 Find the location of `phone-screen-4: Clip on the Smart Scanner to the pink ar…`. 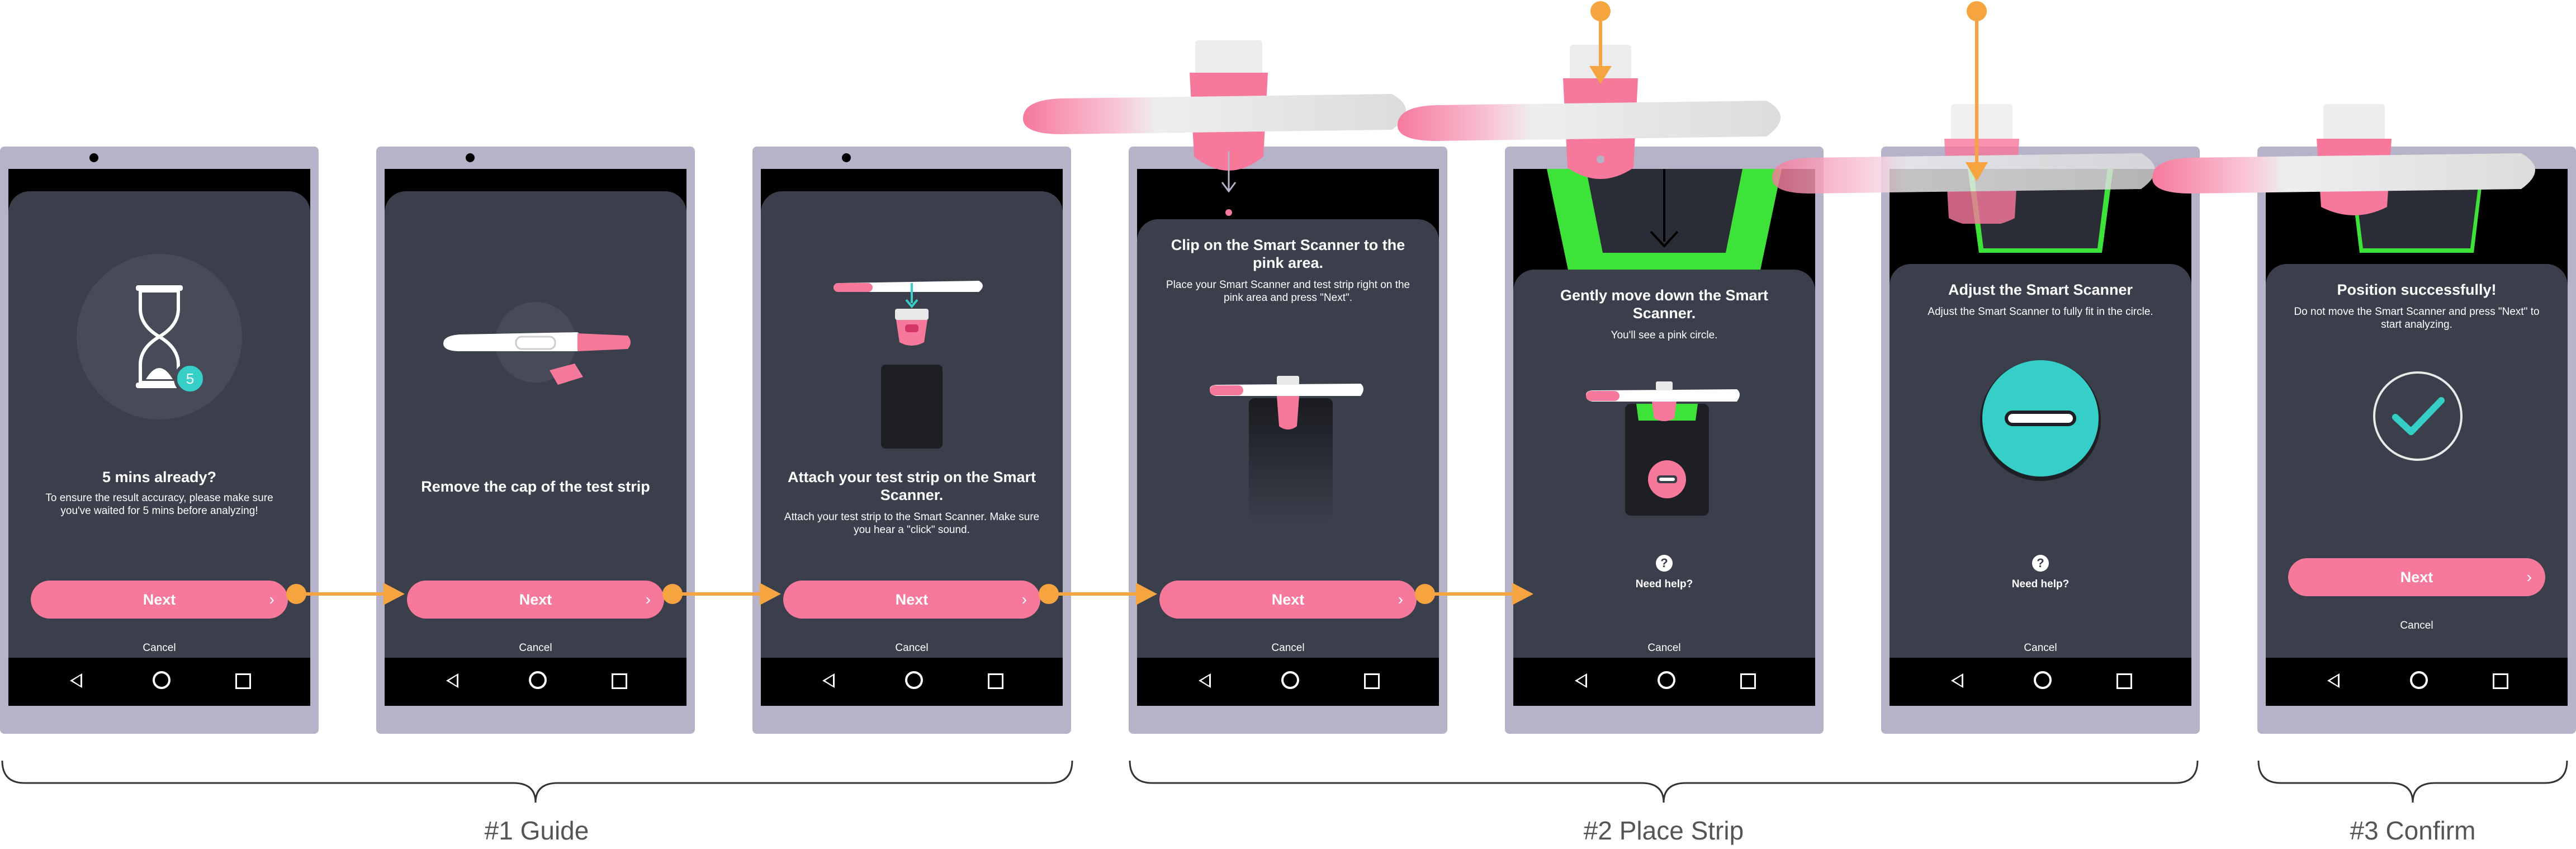

phone-screen-4: Clip on the Smart Scanner to the pink ar… is located at coordinates (1288, 440).